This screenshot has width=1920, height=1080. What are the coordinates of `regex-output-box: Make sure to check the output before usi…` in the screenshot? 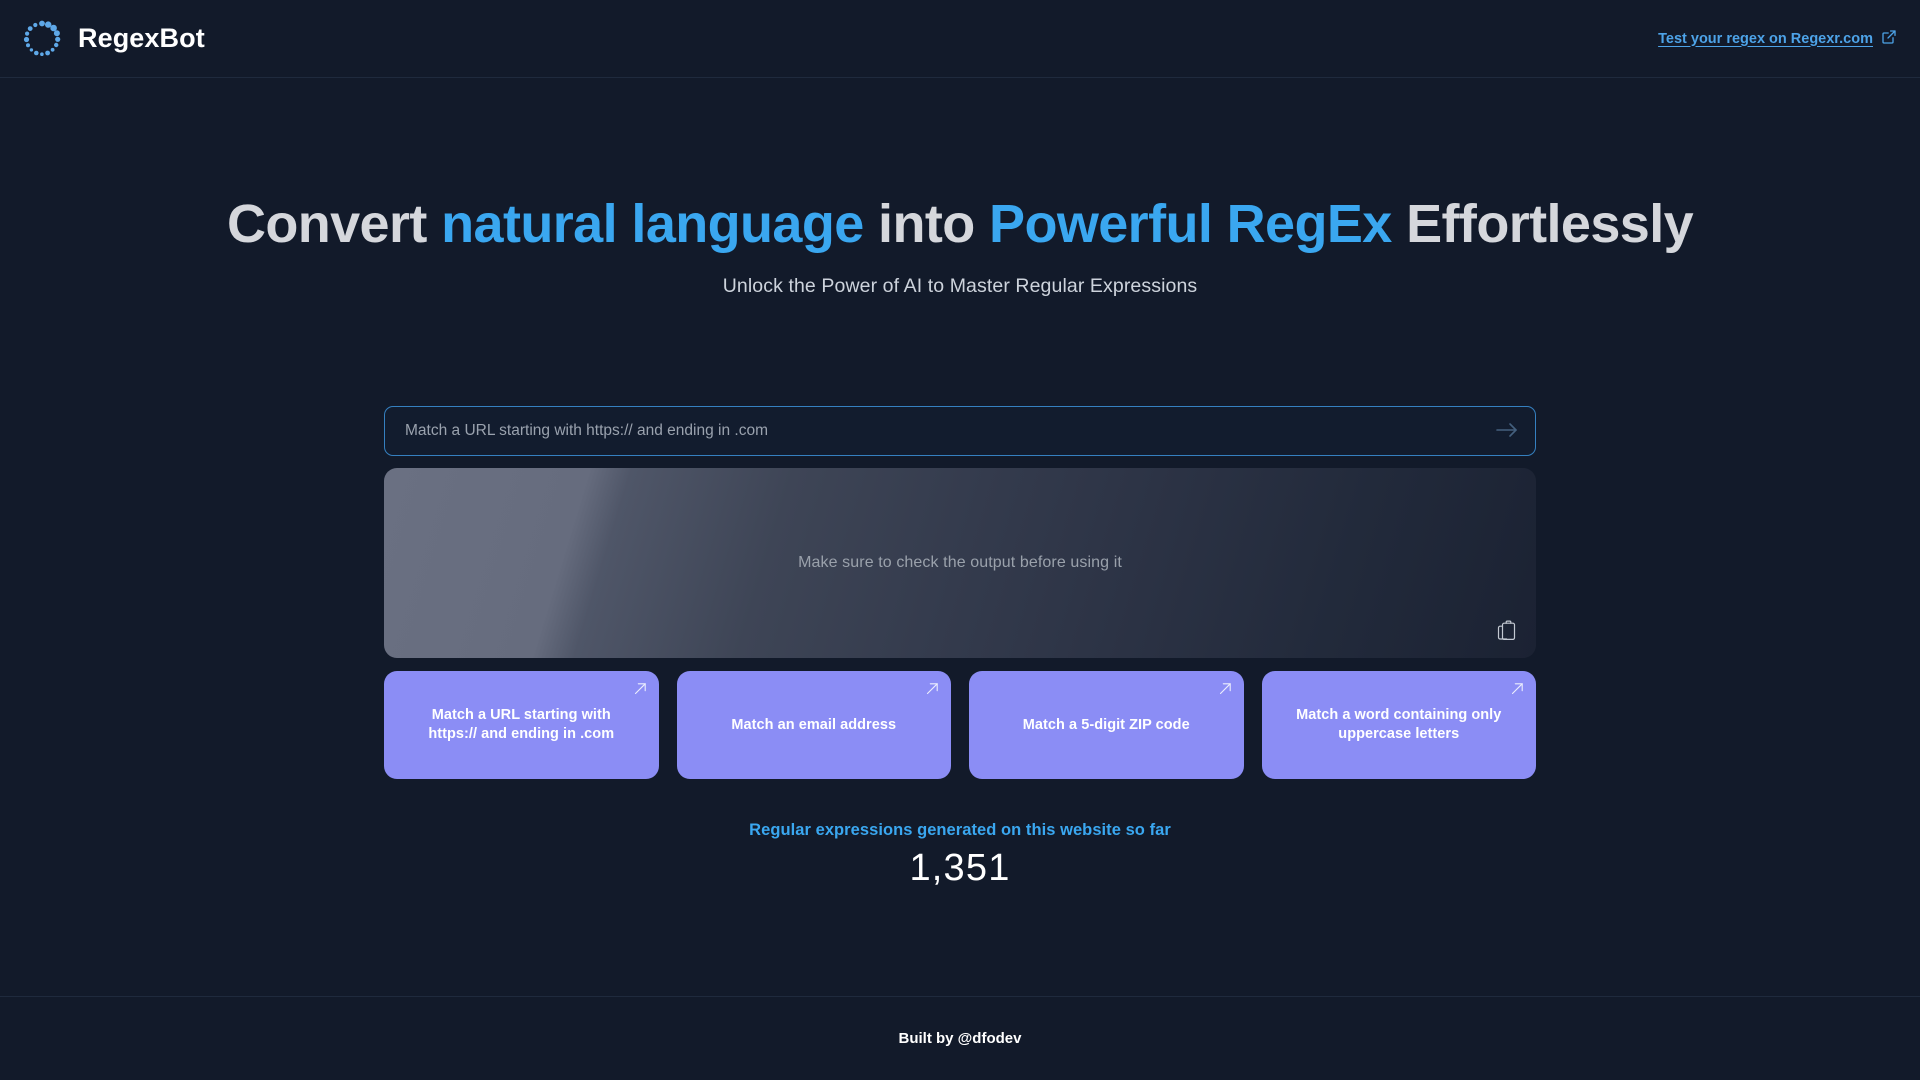 It's located at (960, 563).